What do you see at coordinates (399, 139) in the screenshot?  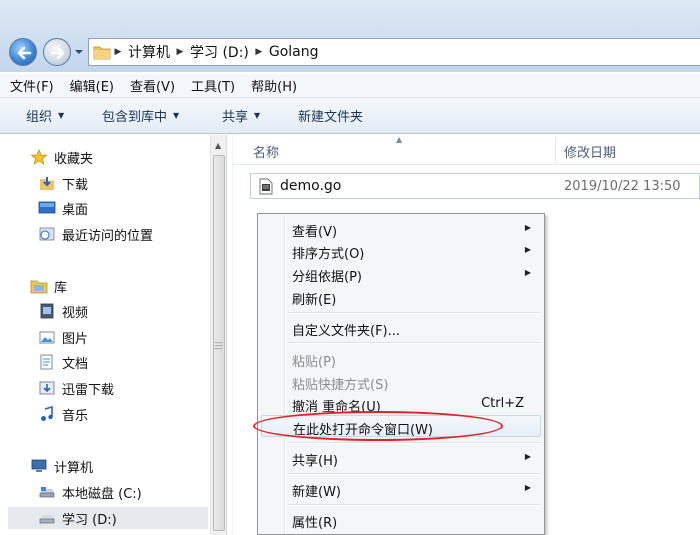 I see `sort-ascending-icon: ▲` at bounding box center [399, 139].